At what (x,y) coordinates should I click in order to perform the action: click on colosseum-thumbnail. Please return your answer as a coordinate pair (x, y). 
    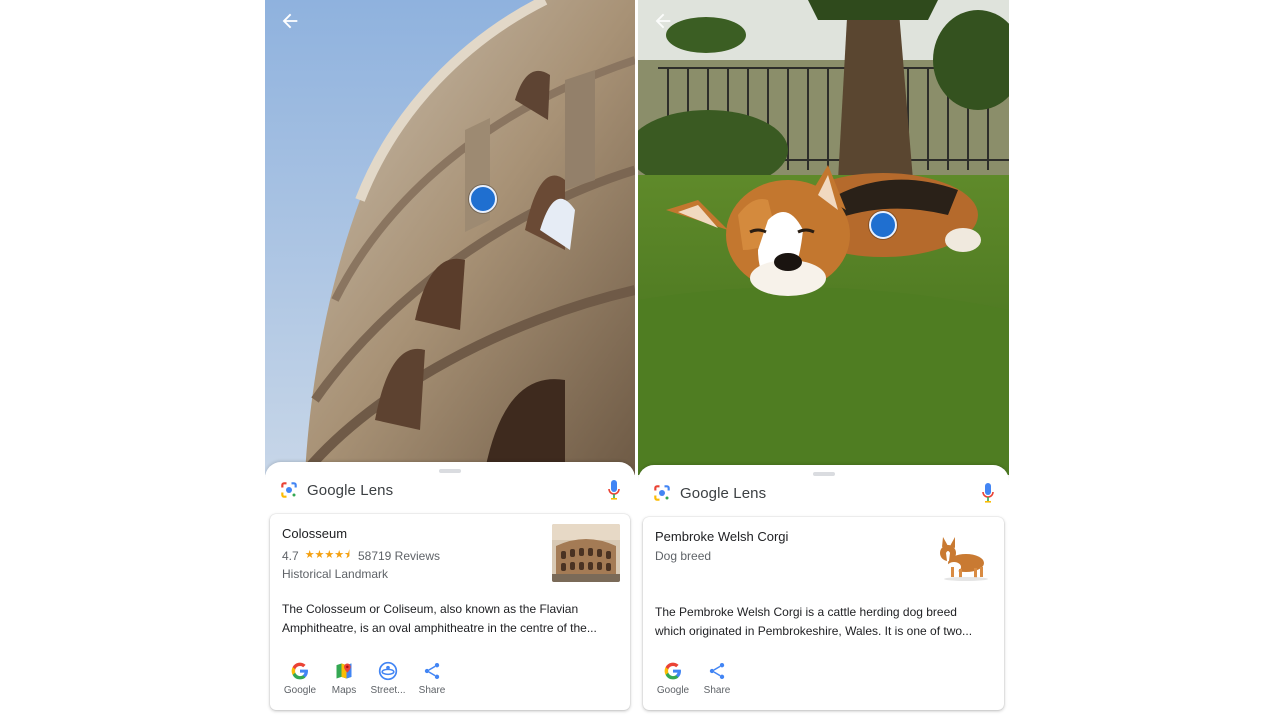
    Looking at the image, I should click on (586, 553).